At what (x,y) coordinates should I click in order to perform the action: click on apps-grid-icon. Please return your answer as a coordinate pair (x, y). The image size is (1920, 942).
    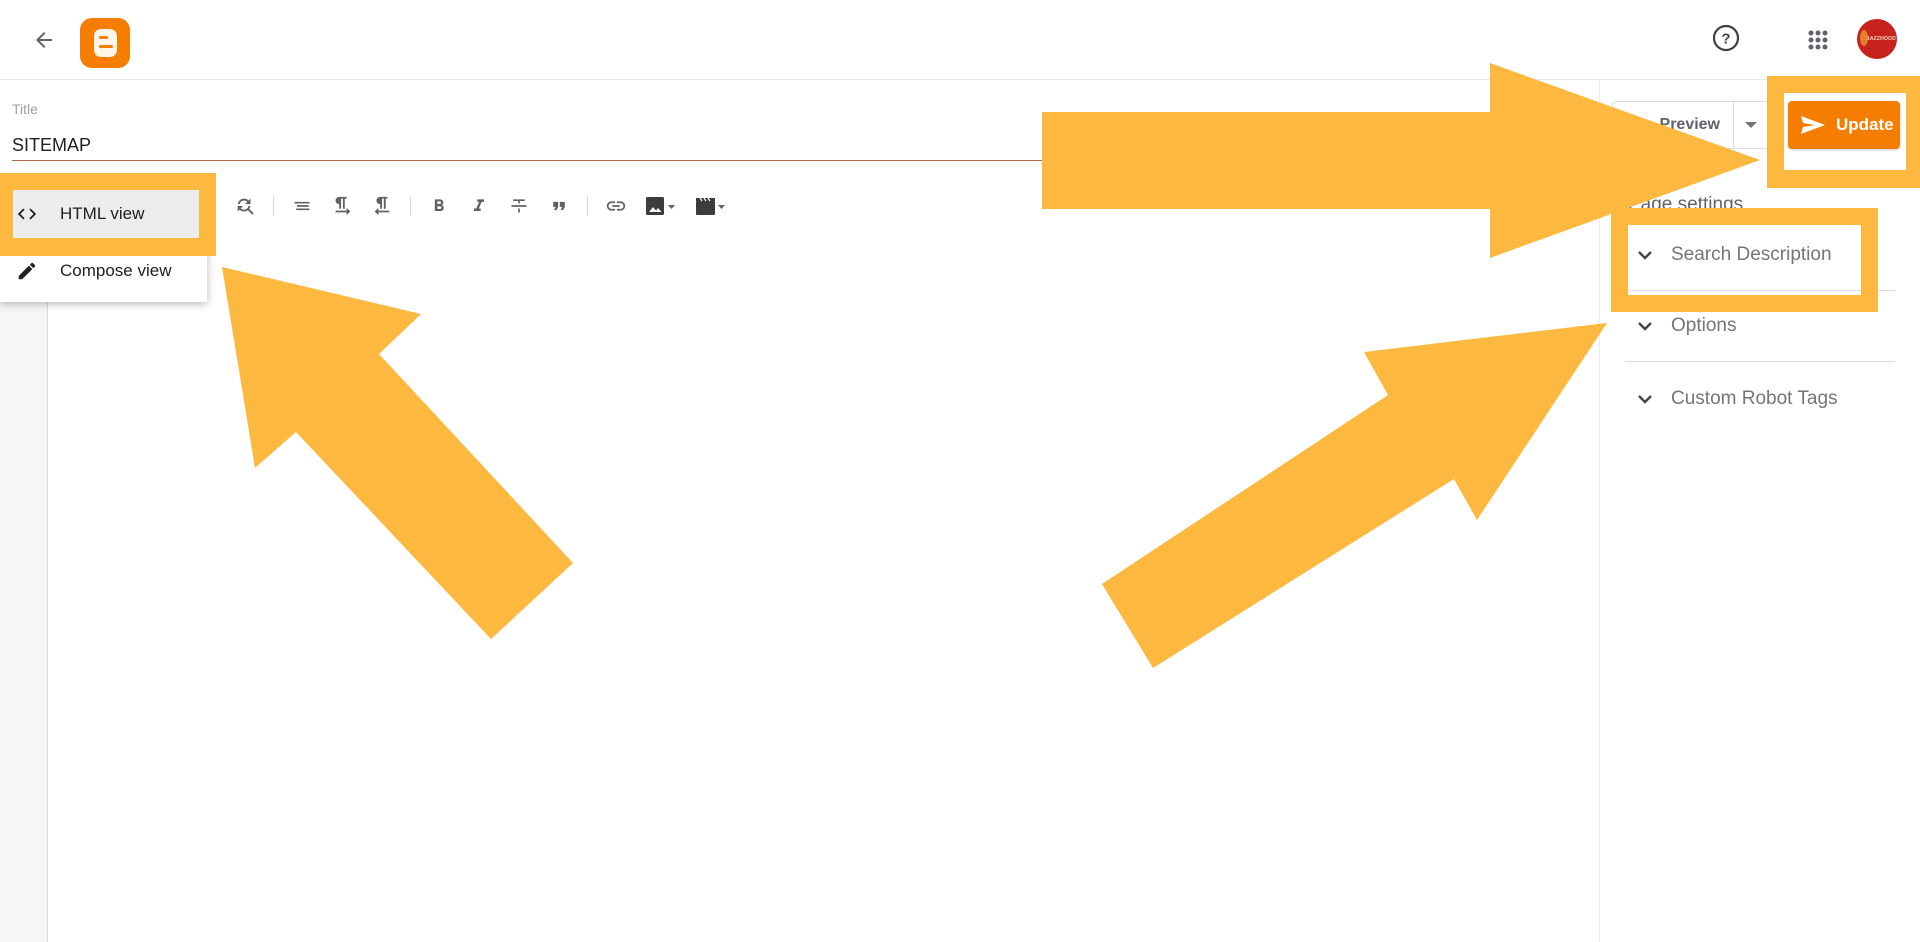
    Looking at the image, I should click on (1818, 40).